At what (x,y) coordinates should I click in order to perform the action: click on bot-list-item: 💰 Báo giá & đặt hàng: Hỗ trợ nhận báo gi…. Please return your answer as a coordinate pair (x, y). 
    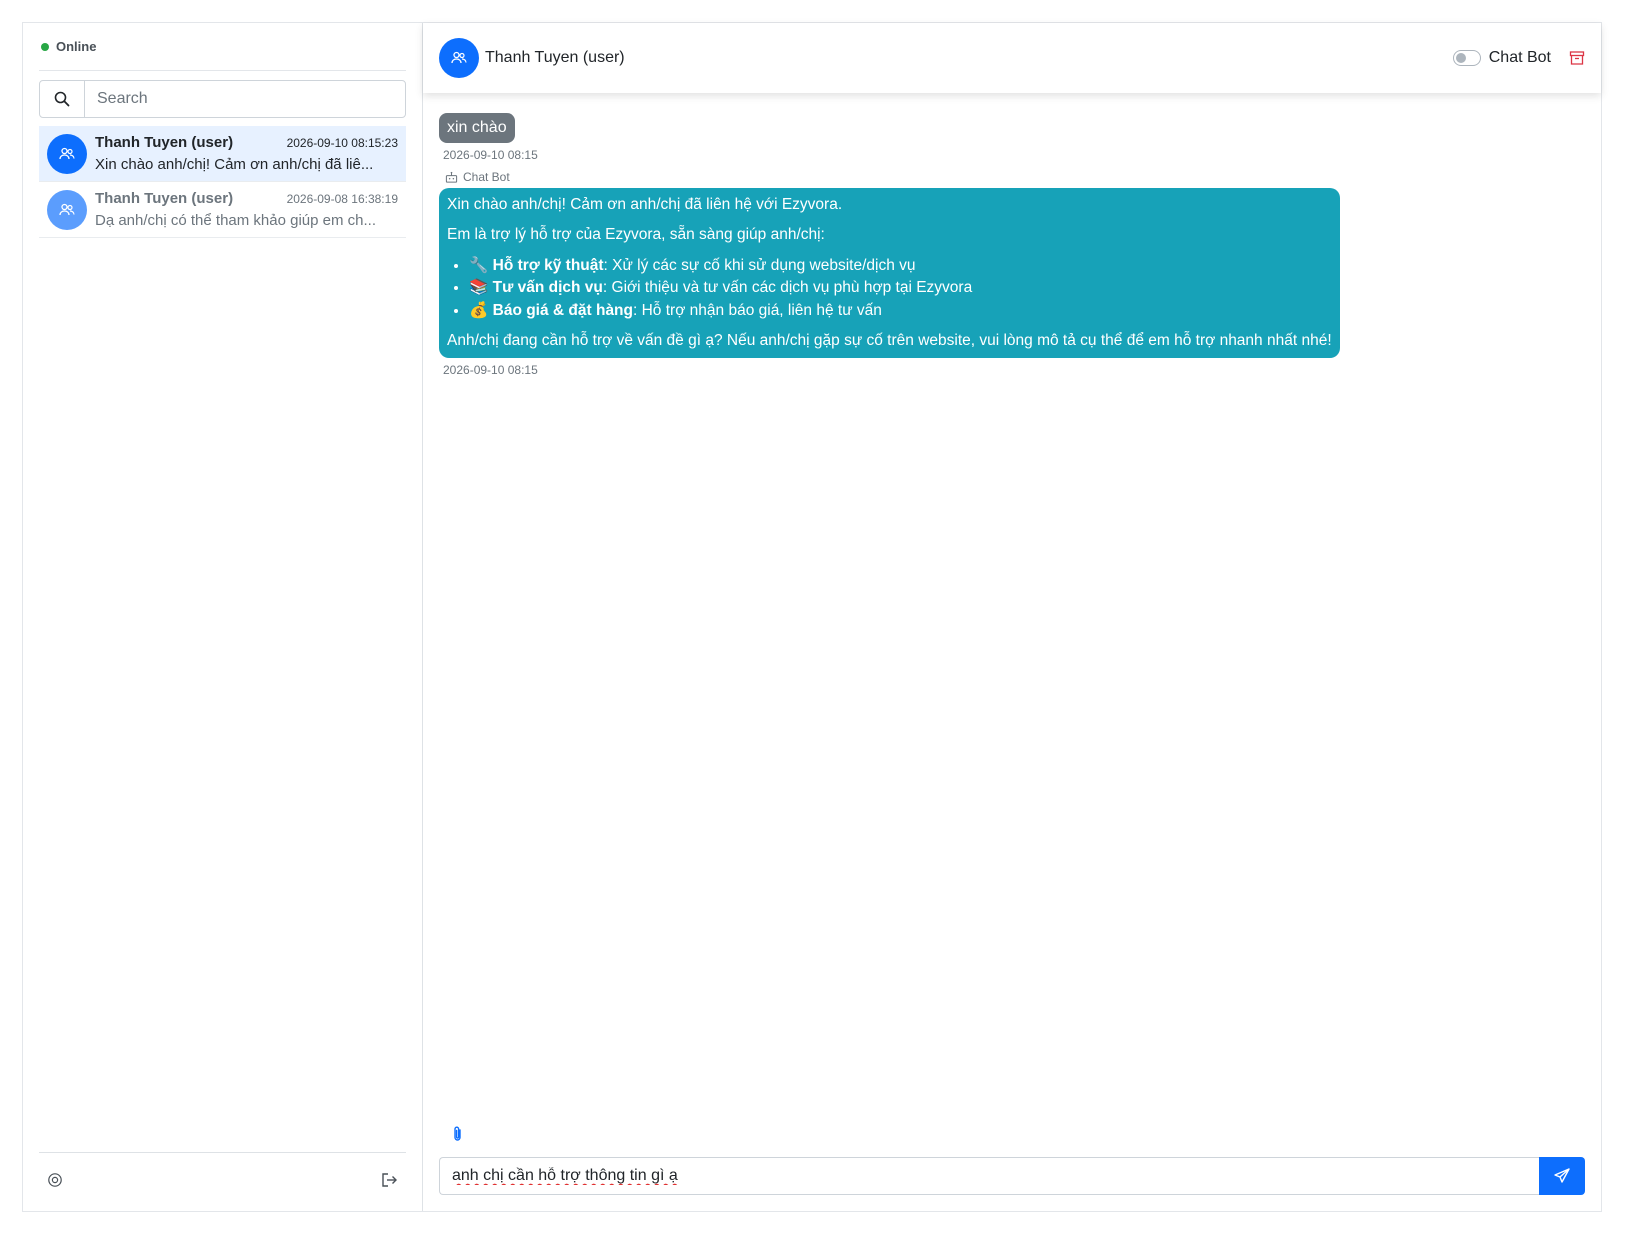
    Looking at the image, I should click on (900, 311).